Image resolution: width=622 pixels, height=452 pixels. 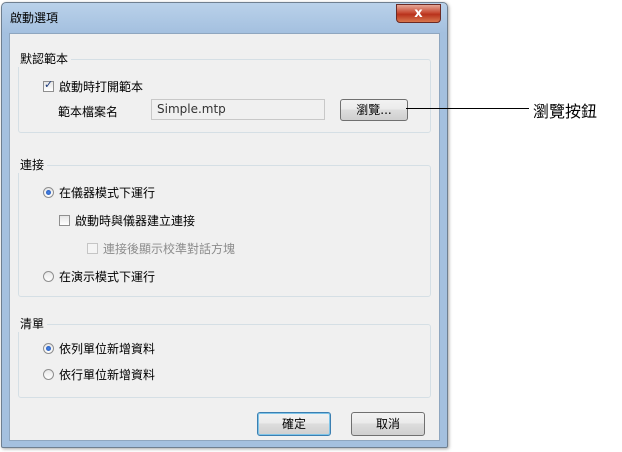 I want to click on open-template-on-start-label: 啟動時打開範本, so click(x=101, y=87).